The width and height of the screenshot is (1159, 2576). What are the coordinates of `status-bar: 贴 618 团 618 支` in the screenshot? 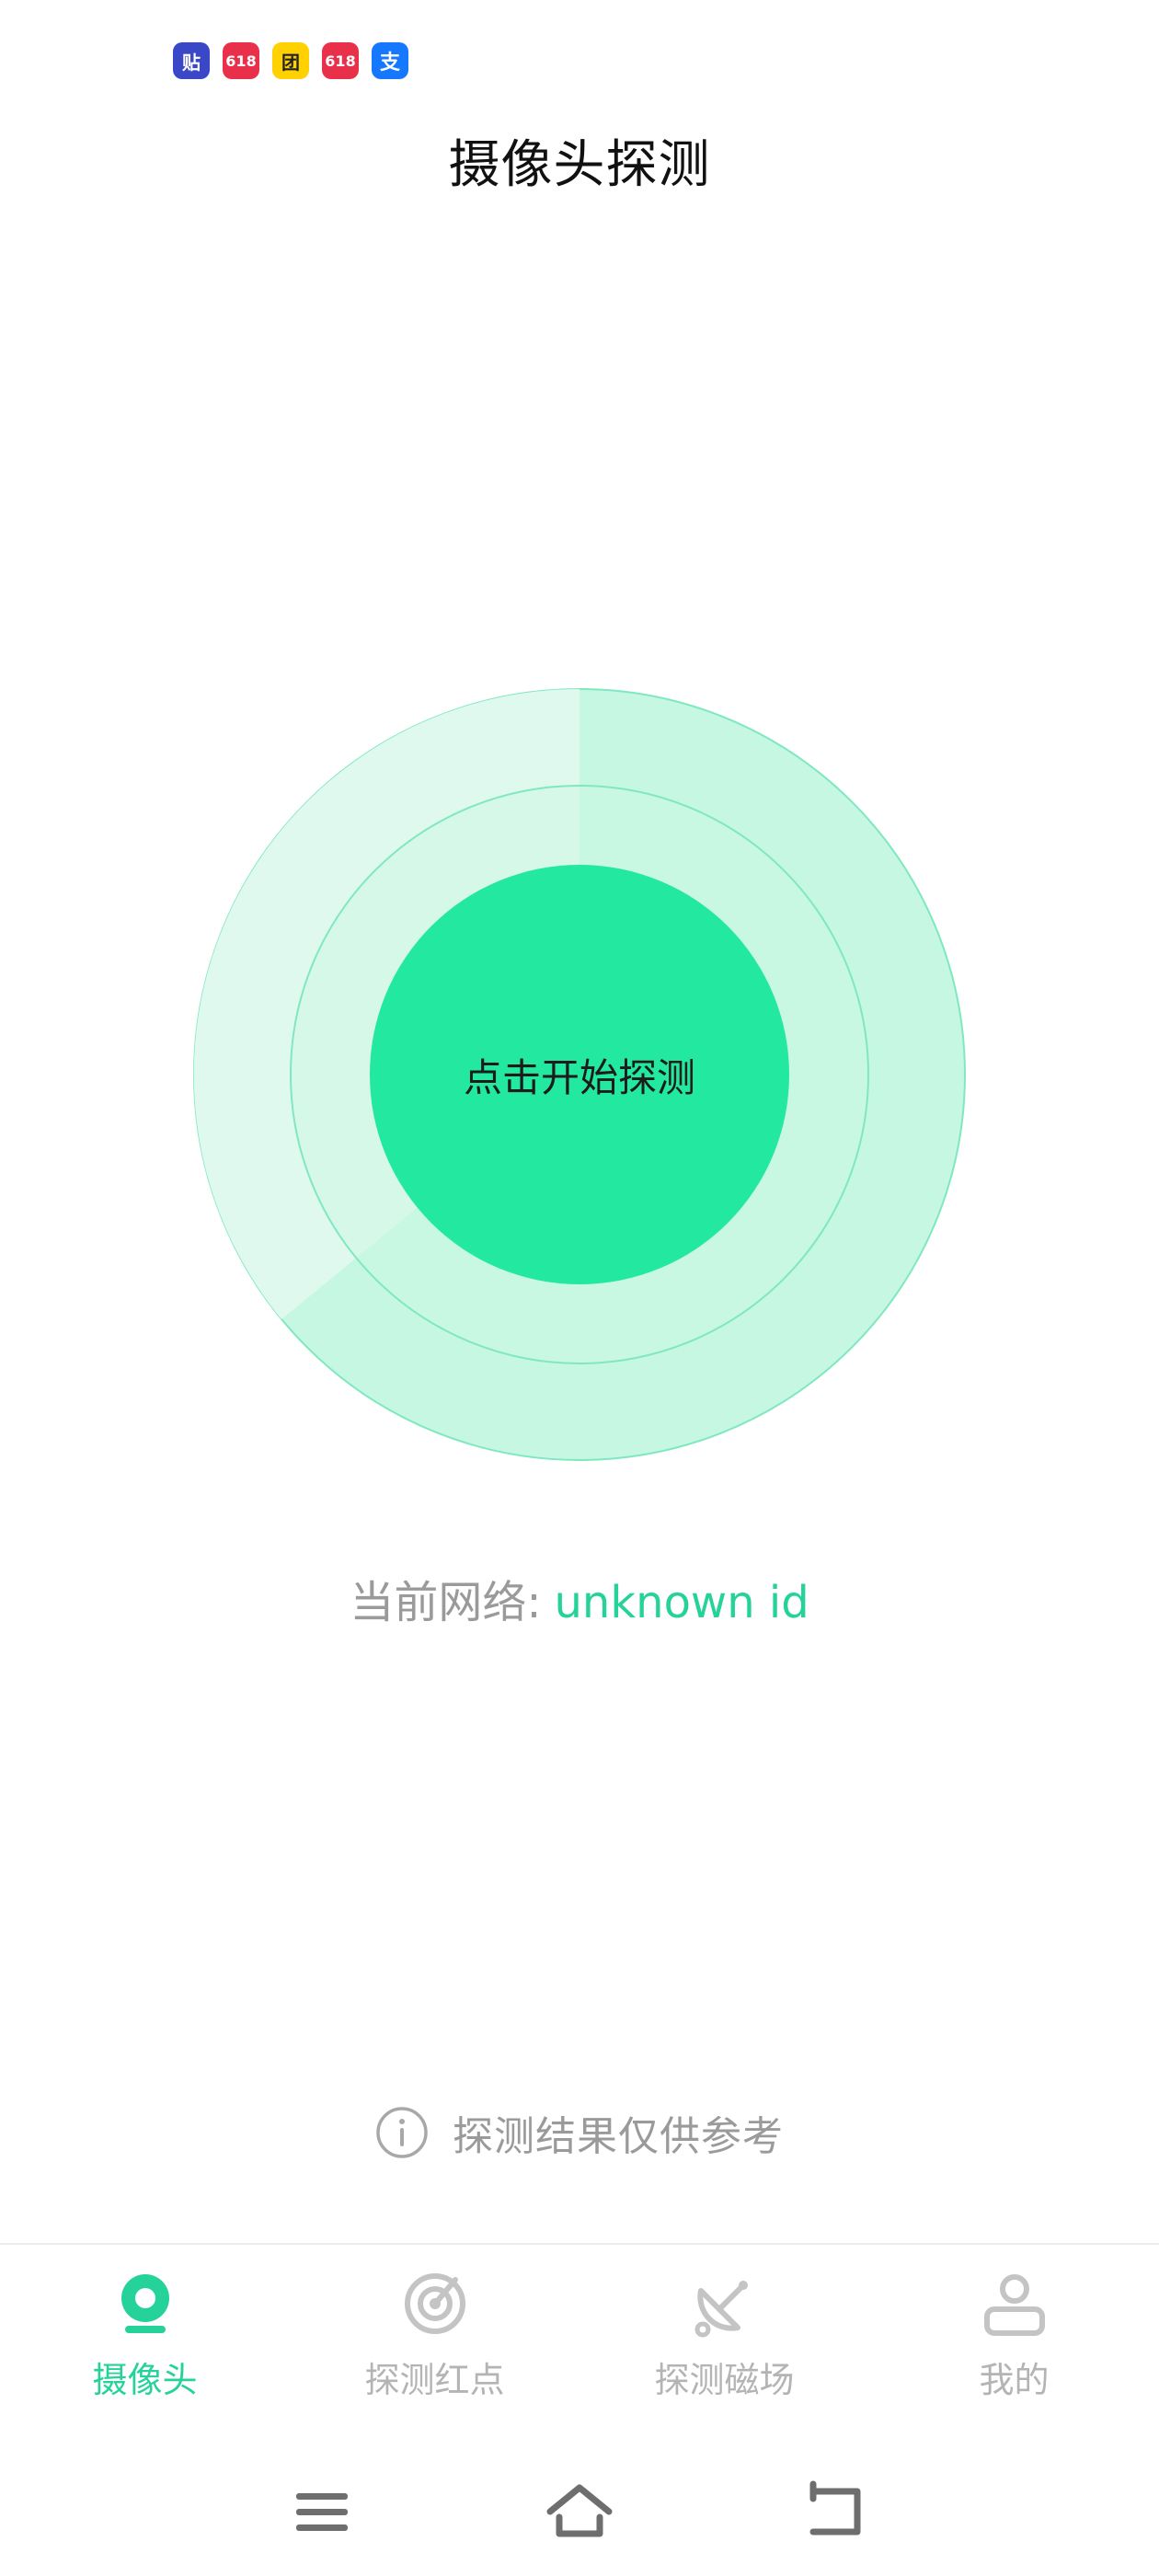 It's located at (579, 55).